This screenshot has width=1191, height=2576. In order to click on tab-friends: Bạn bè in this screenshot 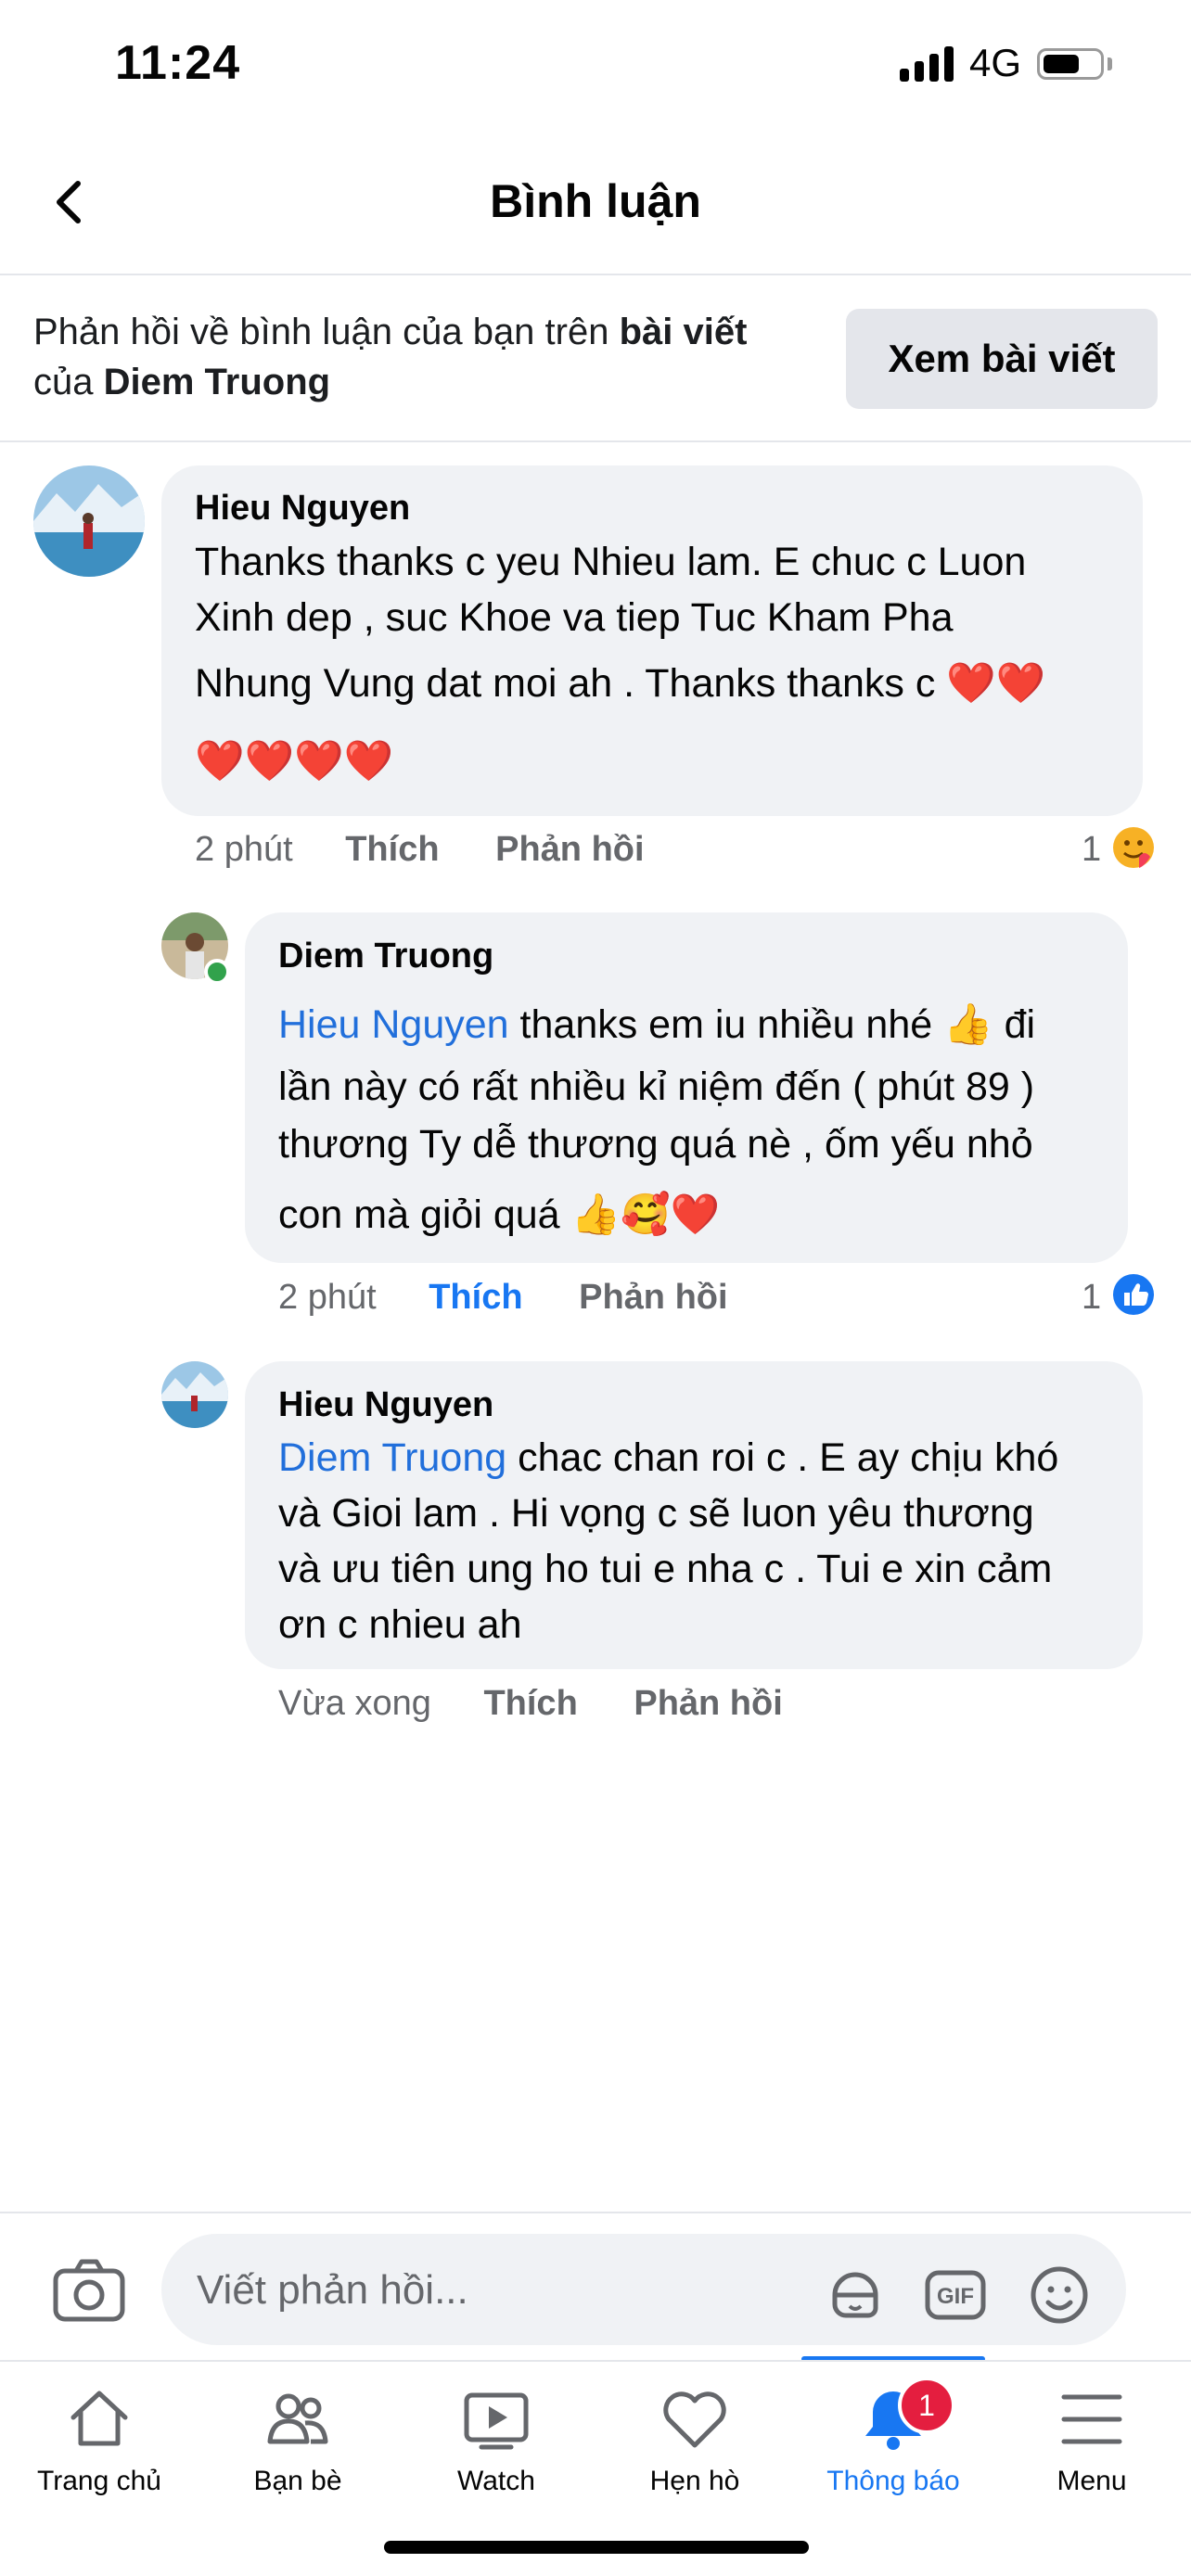, I will do `click(297, 2436)`.